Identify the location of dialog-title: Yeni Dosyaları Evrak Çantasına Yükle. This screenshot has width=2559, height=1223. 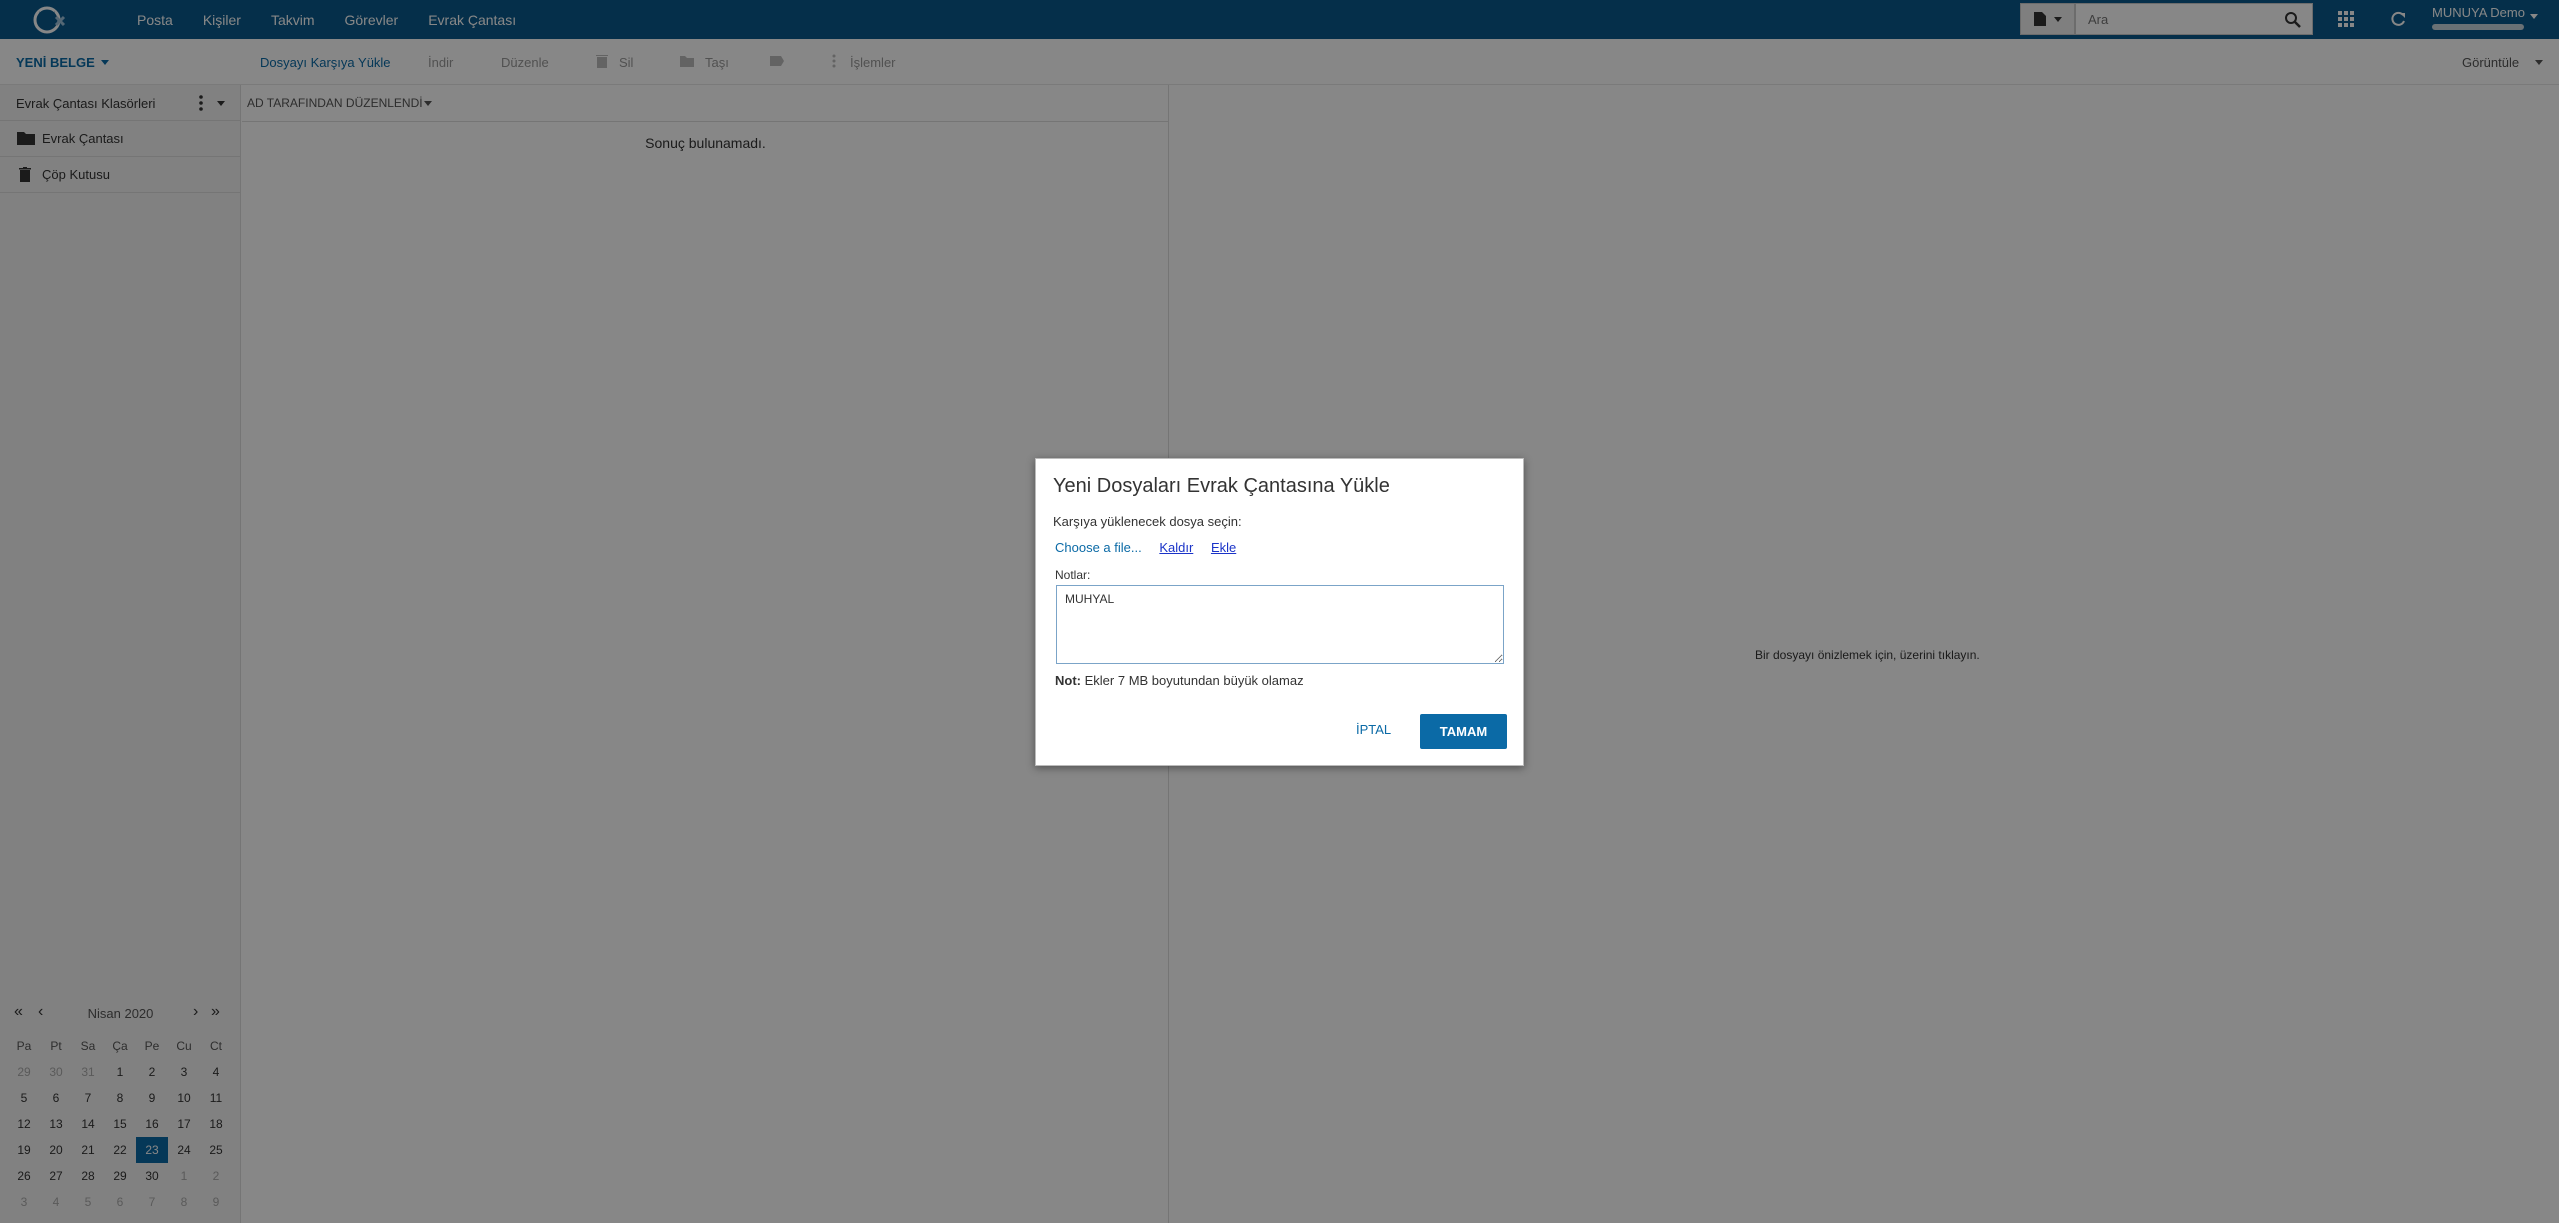
(1221, 486).